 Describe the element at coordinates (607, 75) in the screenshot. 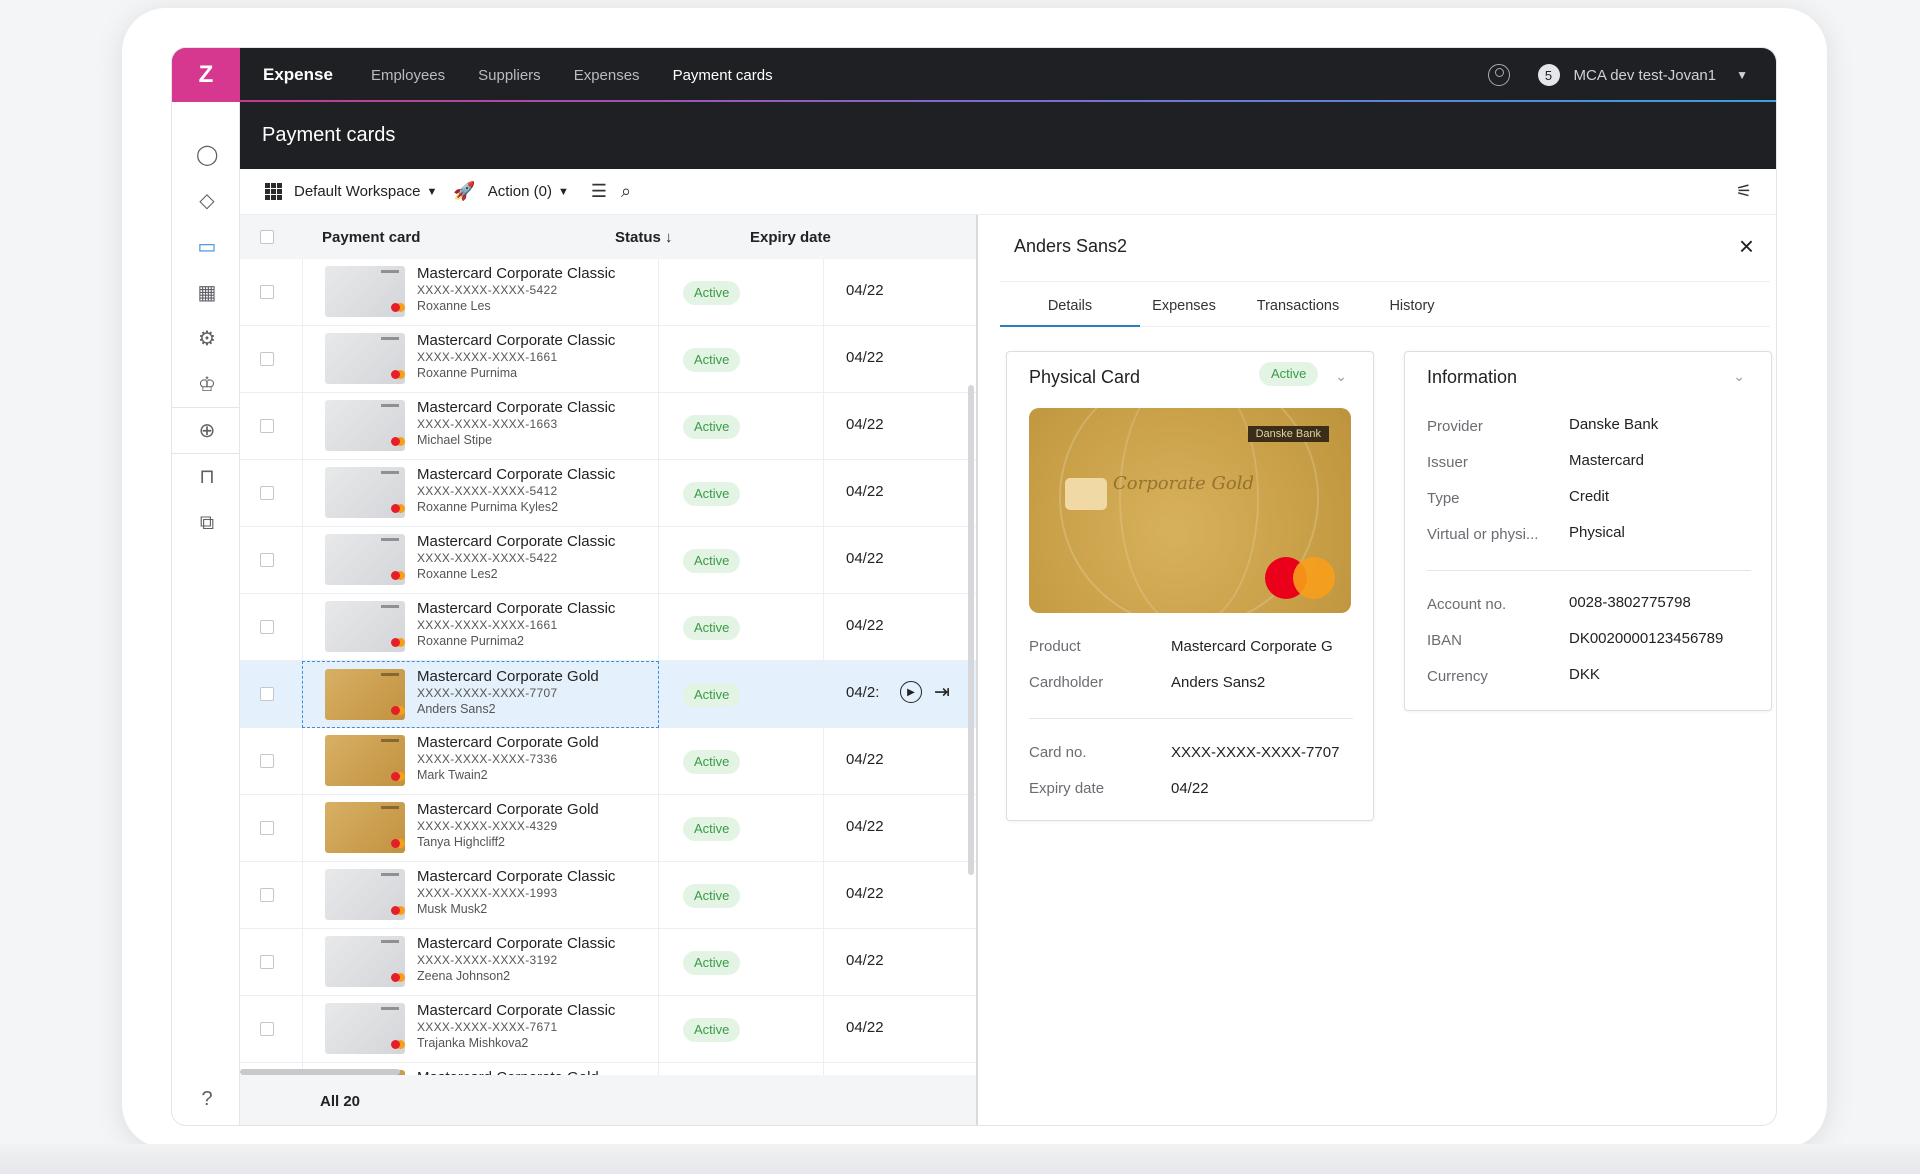

I see `nav-expenses: Expenses` at that location.